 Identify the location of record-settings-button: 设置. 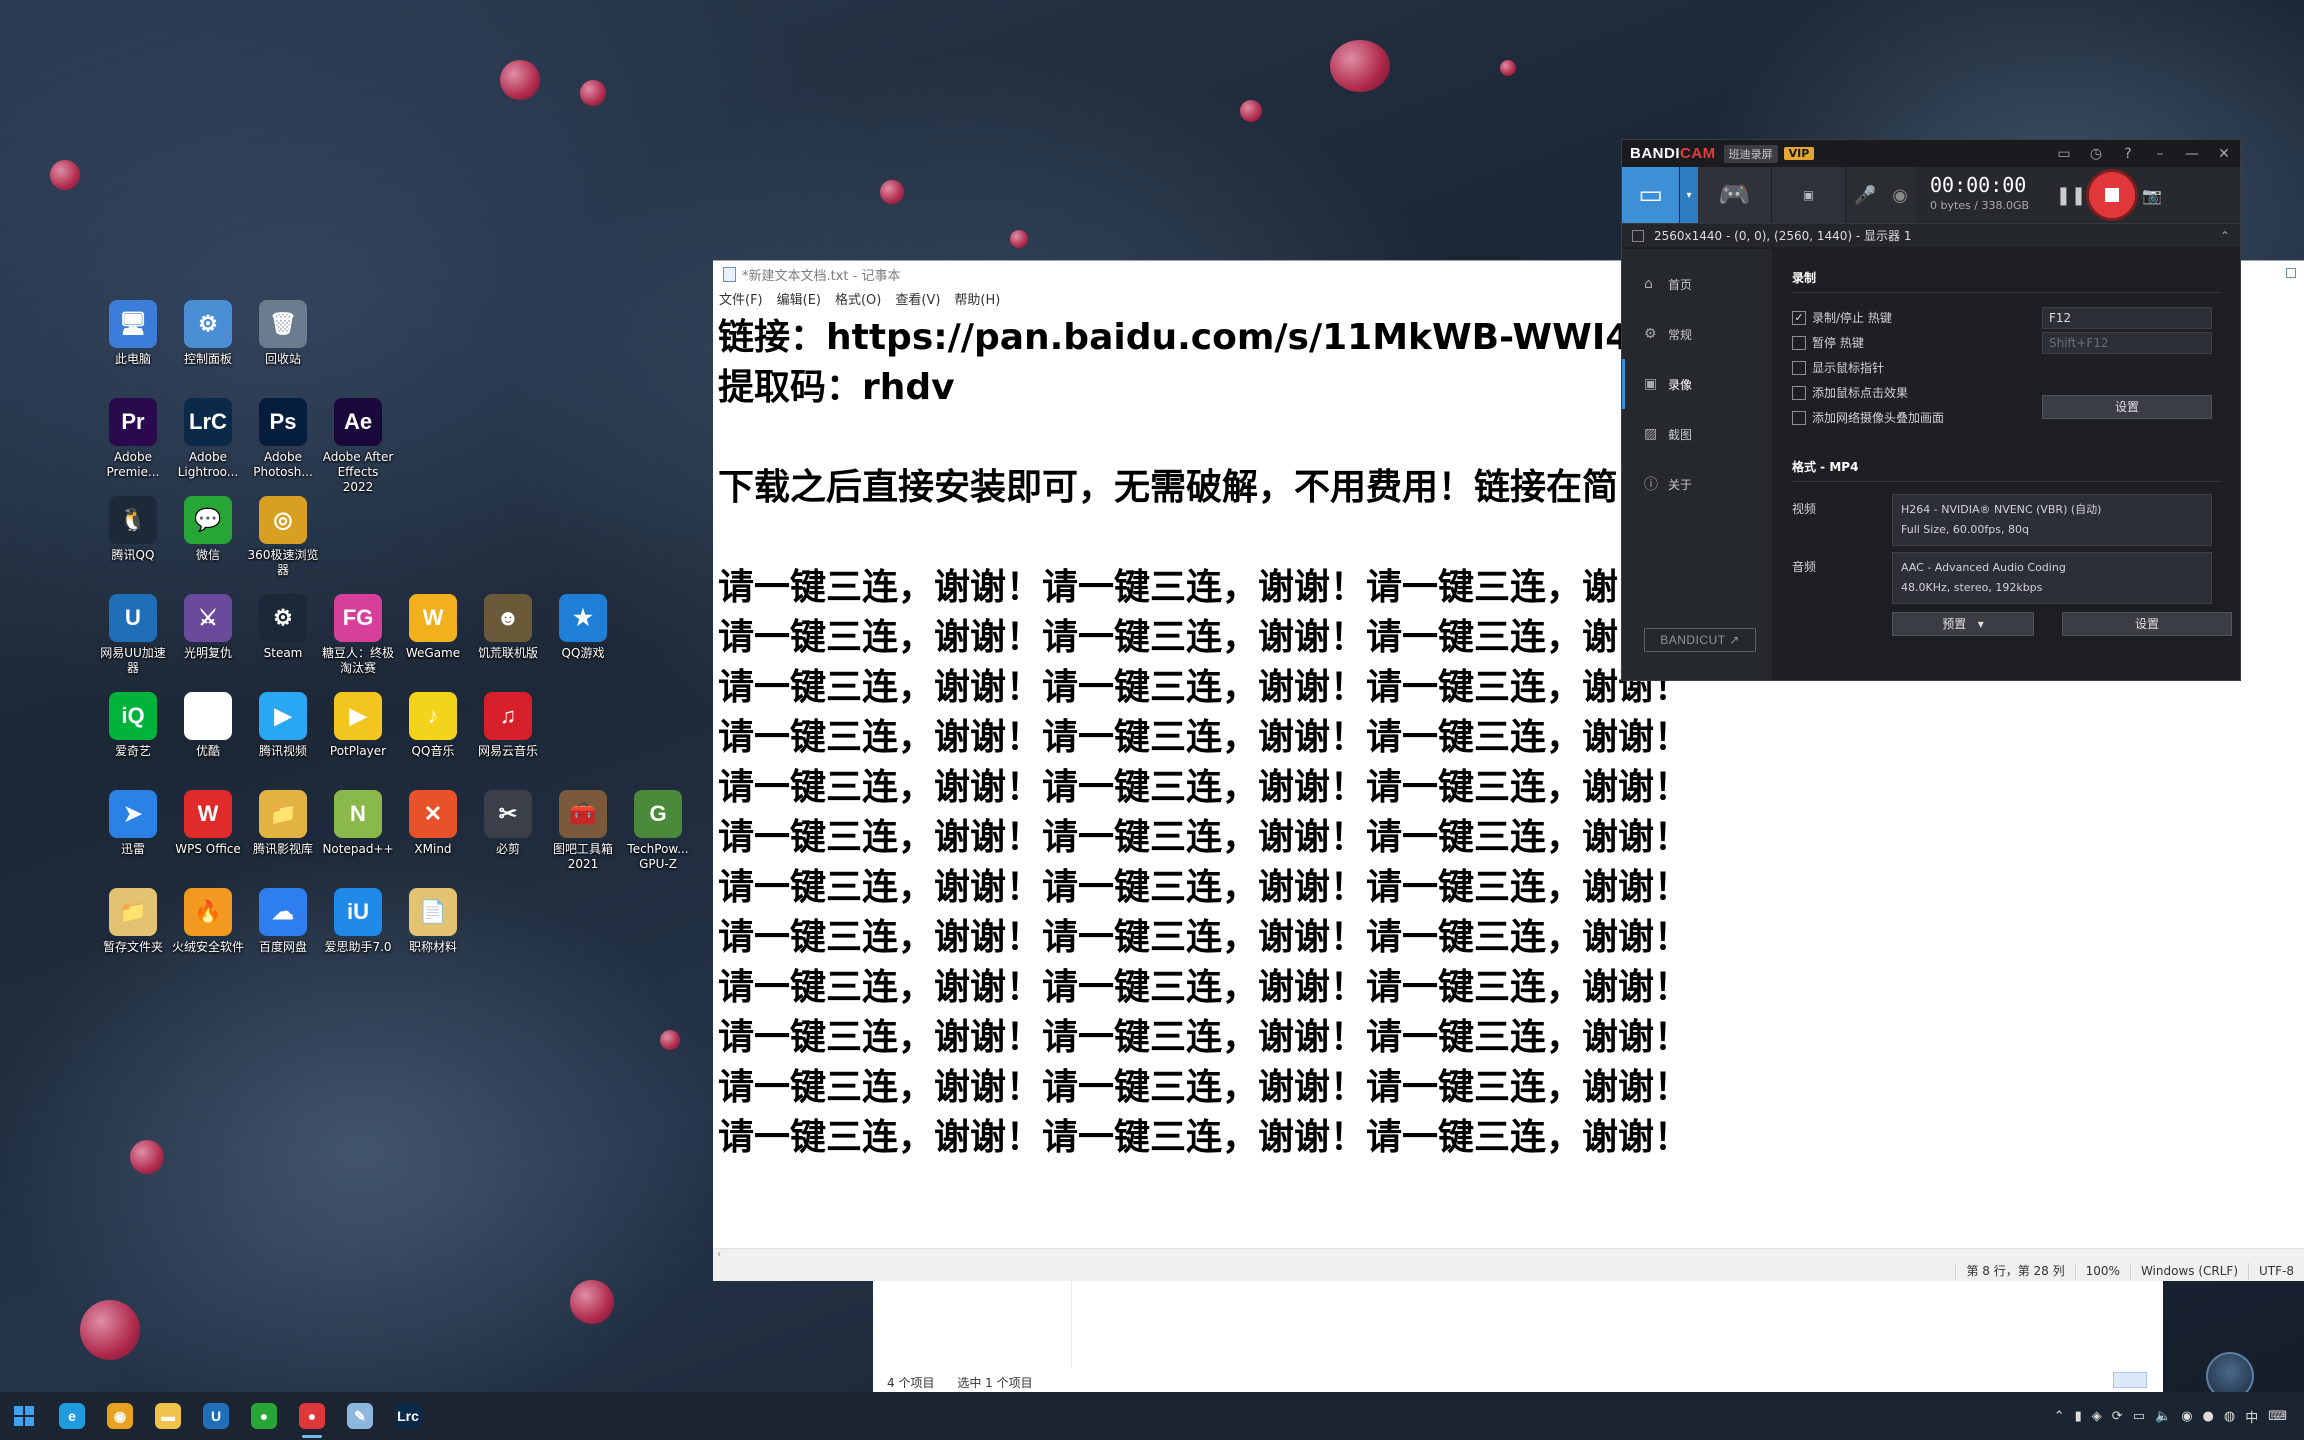
(2127, 407).